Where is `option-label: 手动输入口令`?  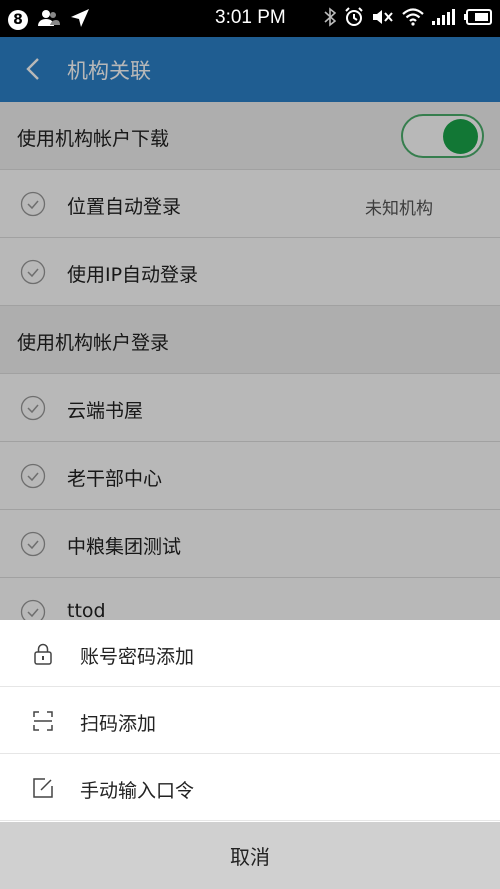
option-label: 手动输入口令 is located at coordinates (137, 791).